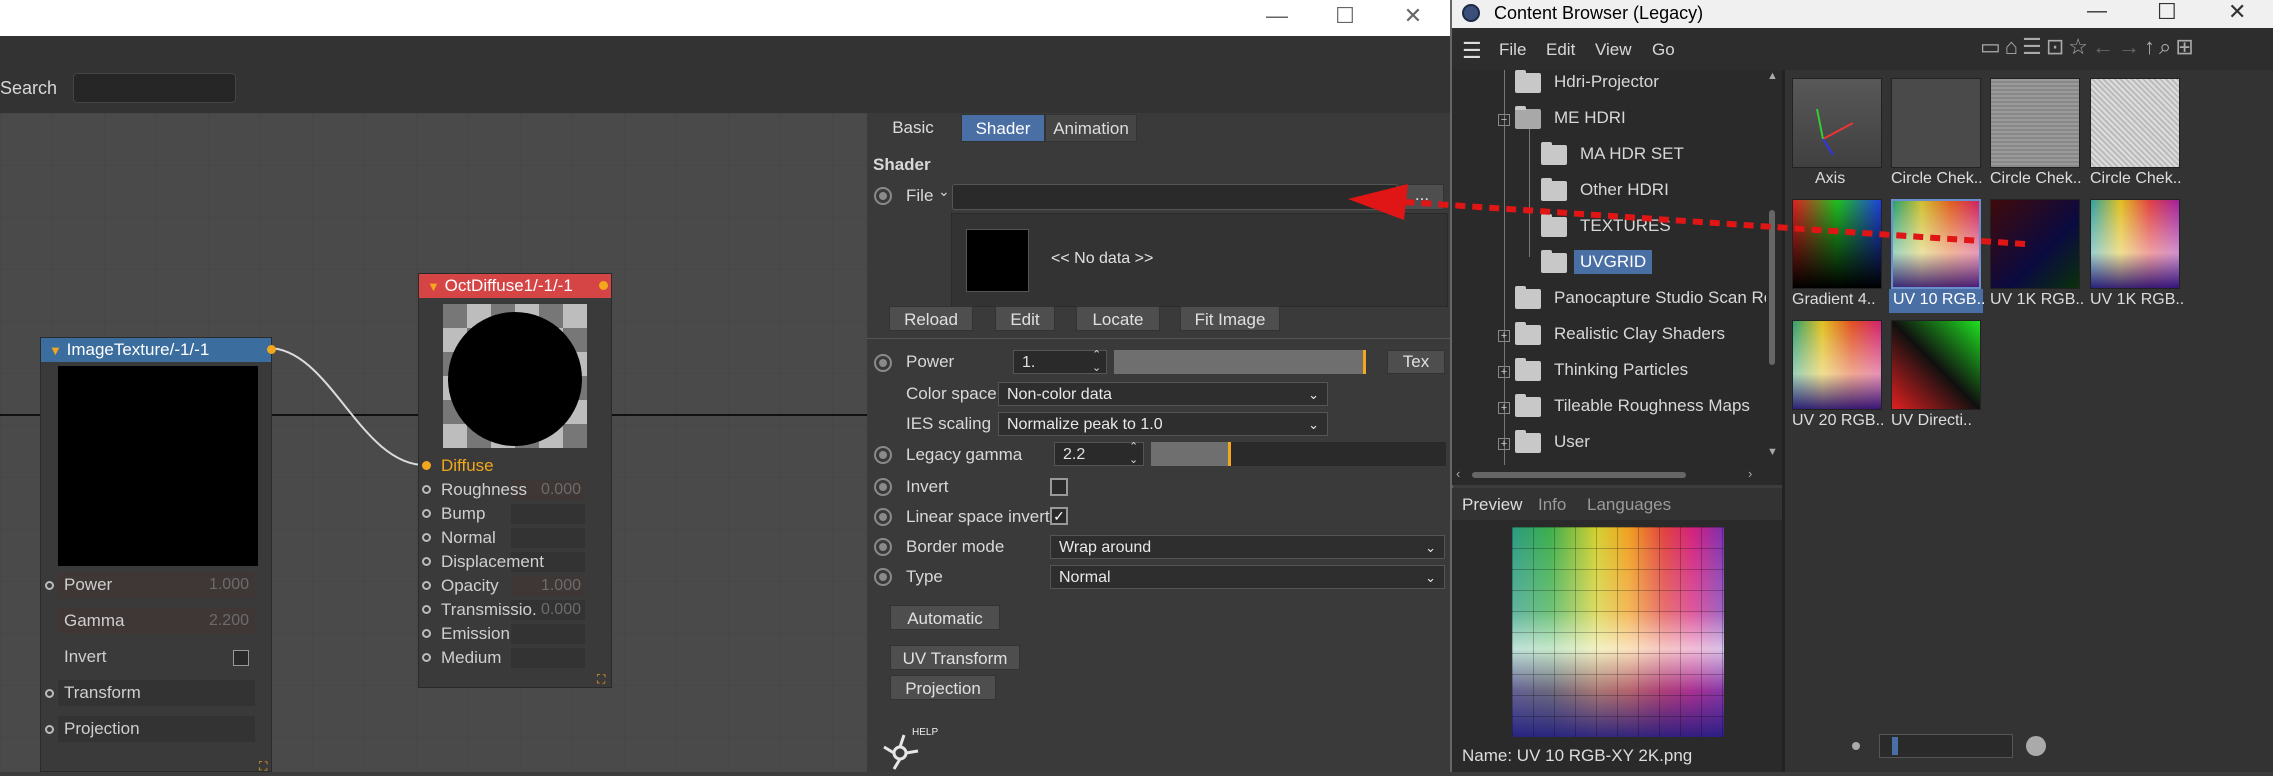  Describe the element at coordinates (955, 657) in the screenshot. I see `uv-transform-button: UV Transform` at that location.